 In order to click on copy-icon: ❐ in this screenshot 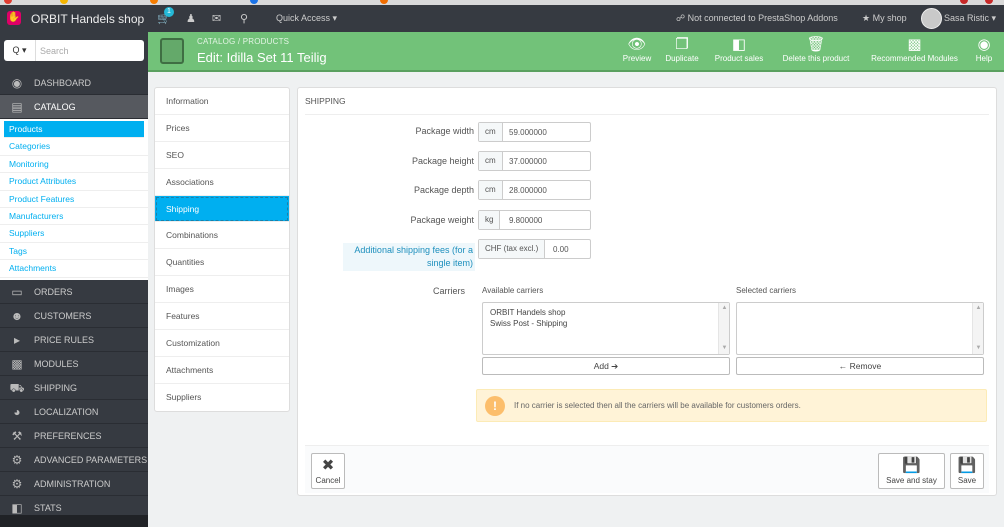, I will do `click(682, 44)`.